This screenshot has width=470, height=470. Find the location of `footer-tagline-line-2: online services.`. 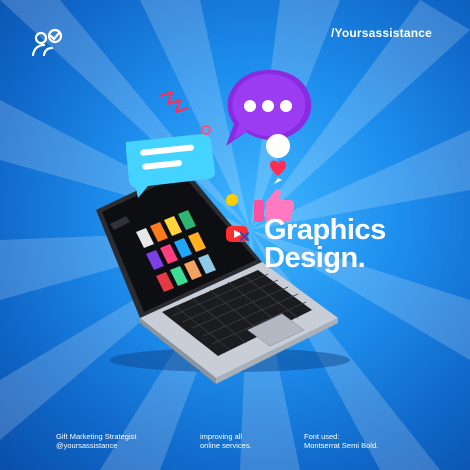

footer-tagline-line-2: online services. is located at coordinates (226, 445).